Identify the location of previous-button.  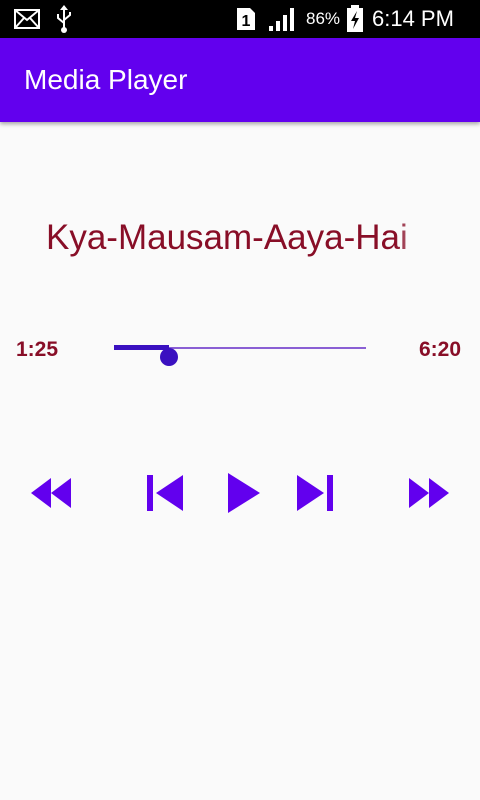
(165, 495).